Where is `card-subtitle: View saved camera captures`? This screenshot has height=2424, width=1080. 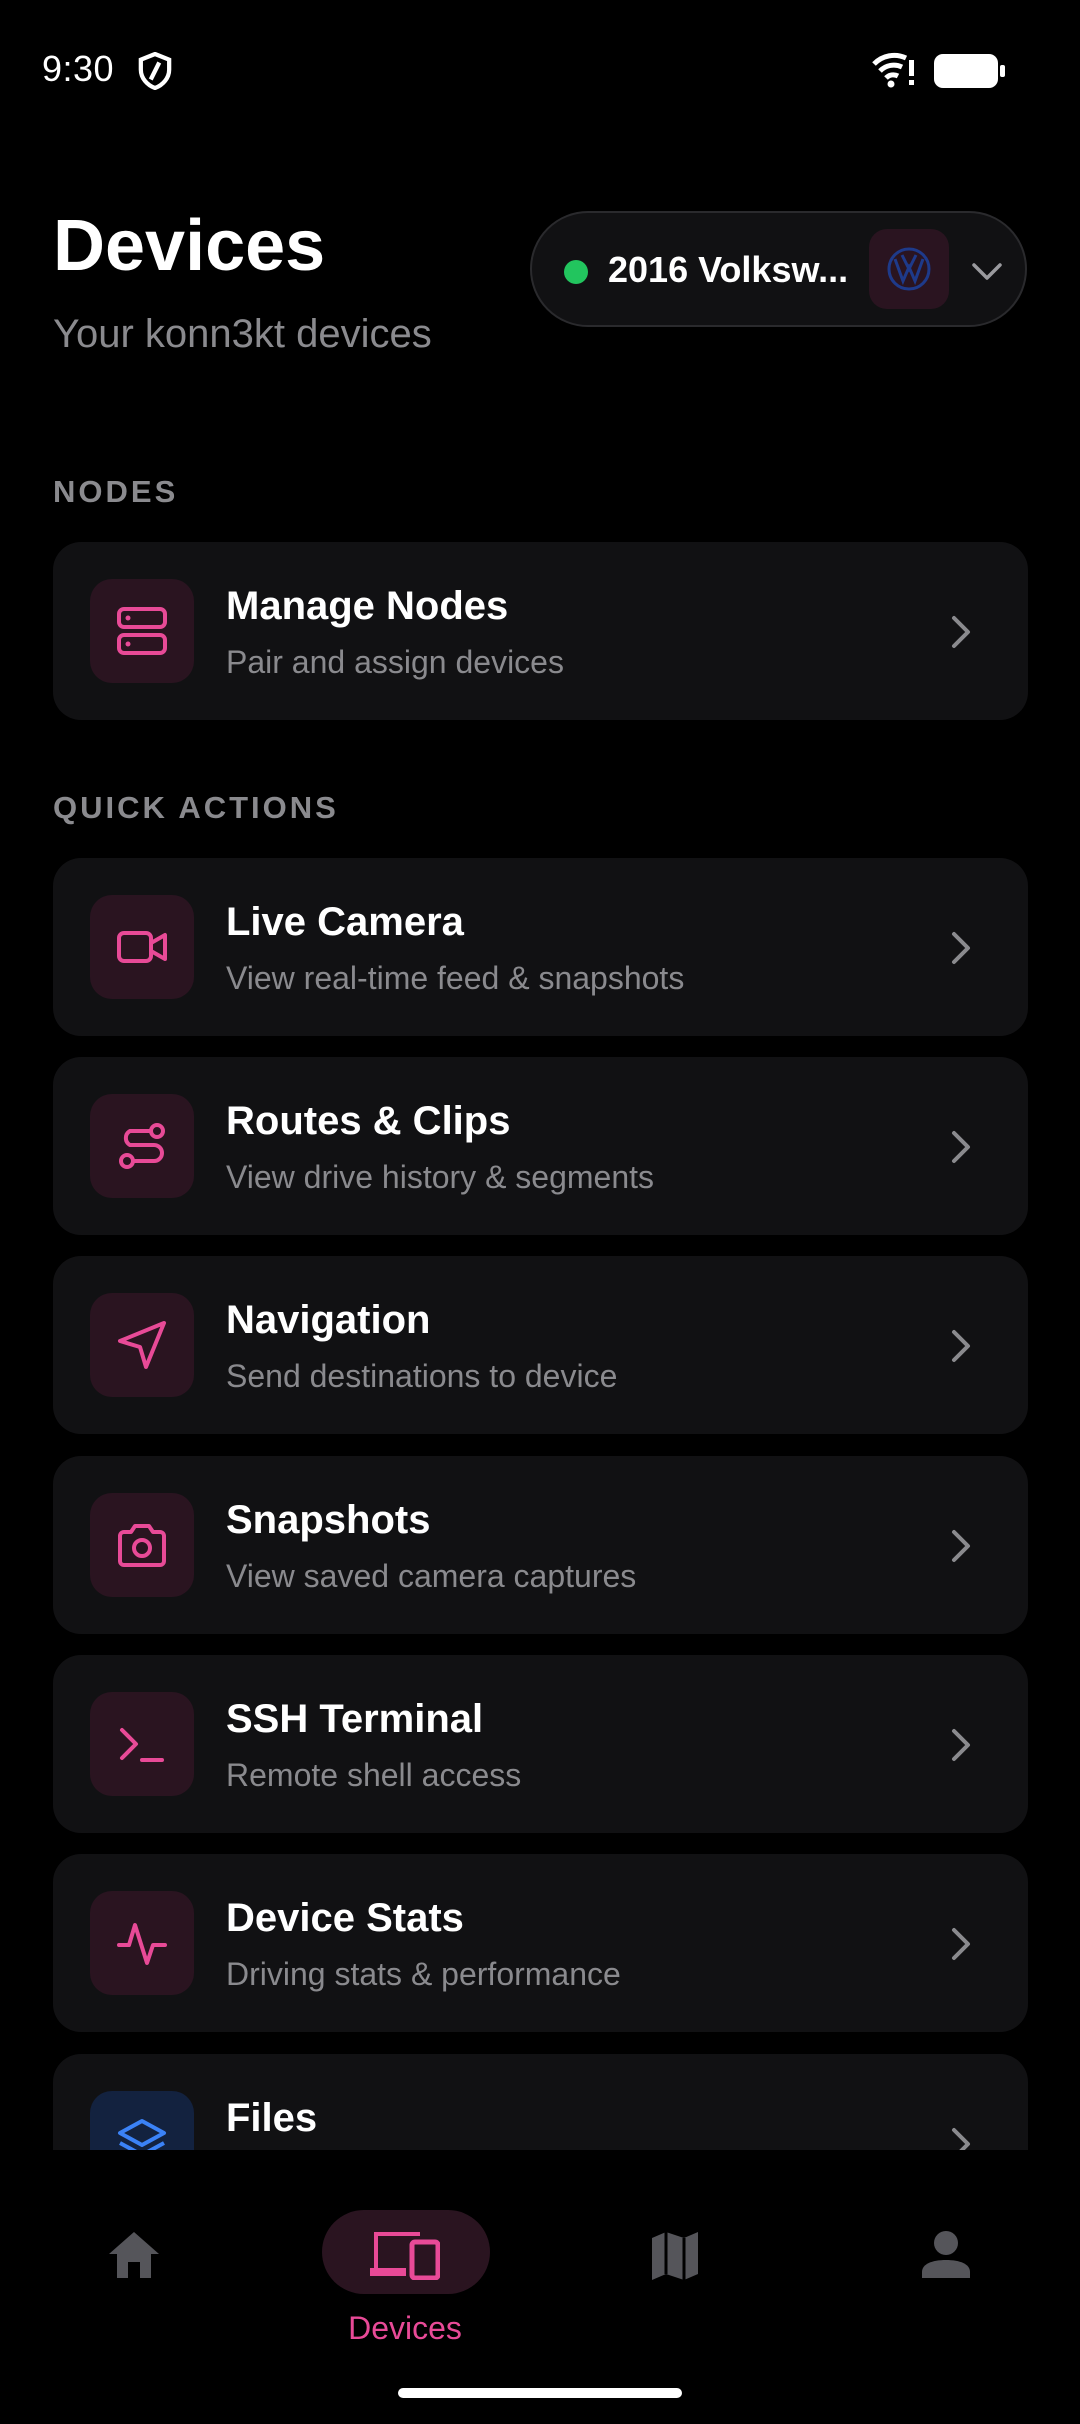
card-subtitle: View saved camera captures is located at coordinates (431, 1576).